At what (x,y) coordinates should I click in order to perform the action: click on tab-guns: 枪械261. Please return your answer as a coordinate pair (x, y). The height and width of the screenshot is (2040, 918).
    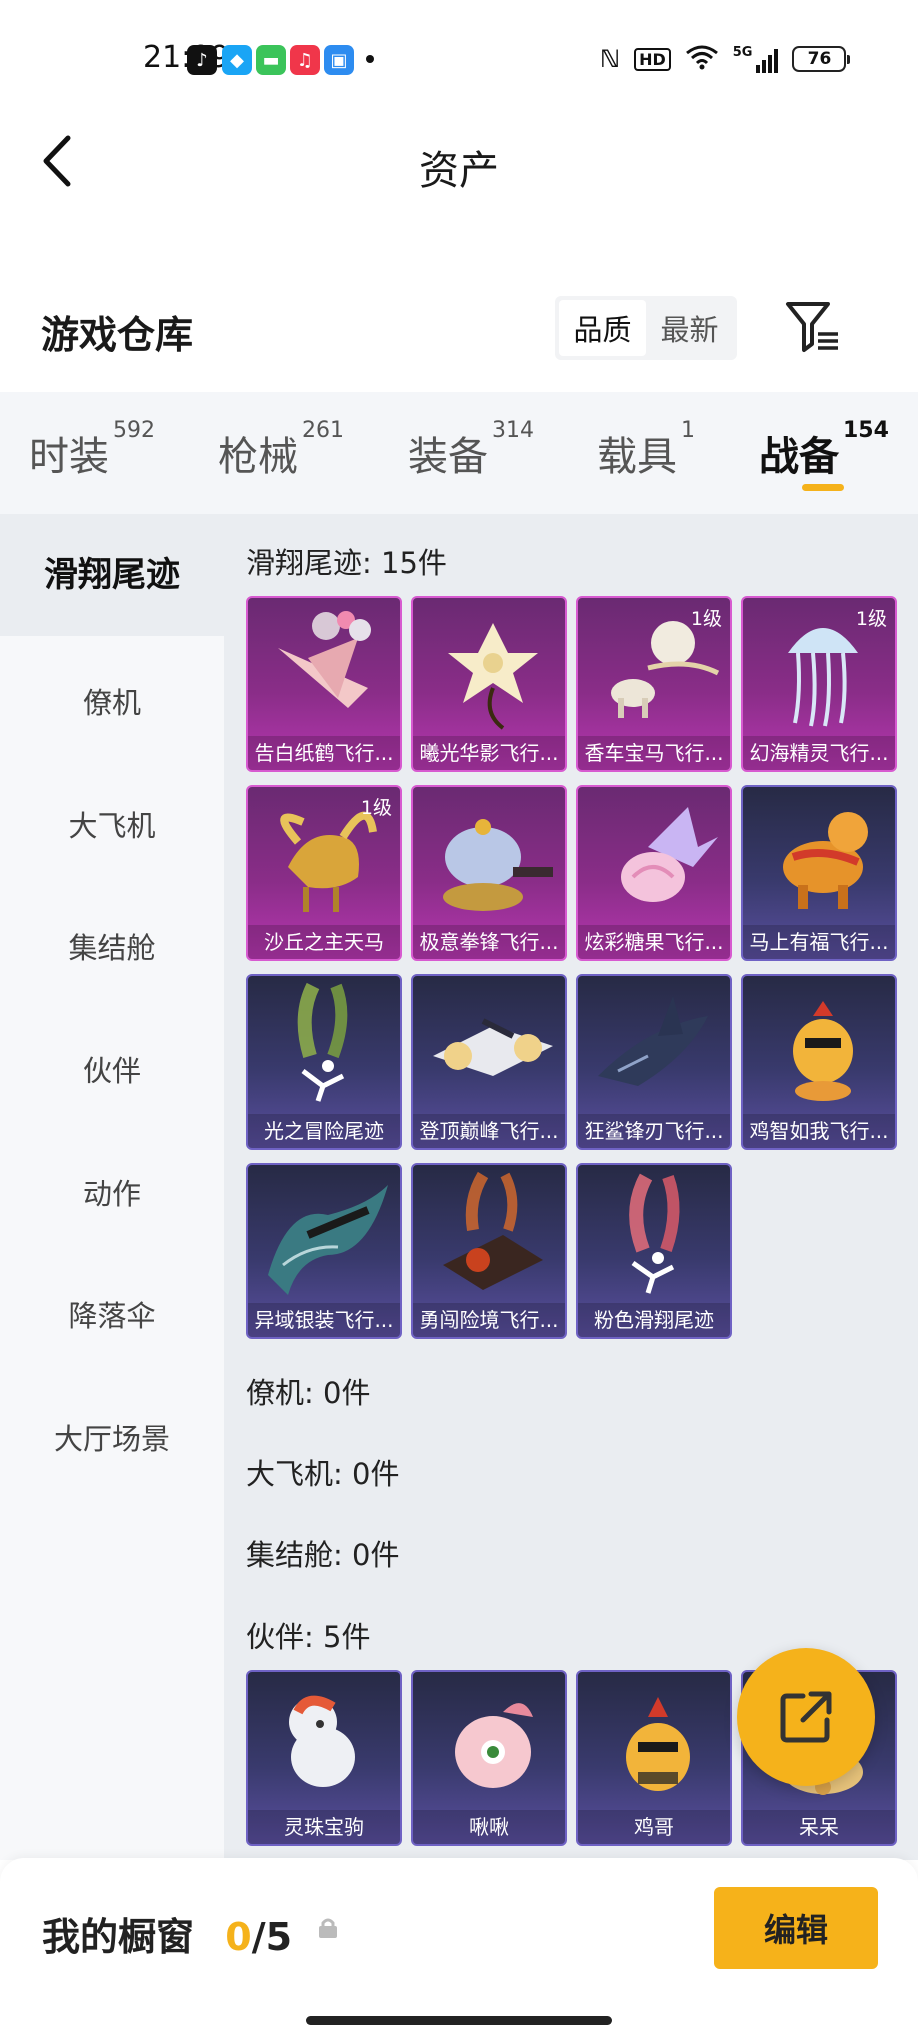
    Looking at the image, I should click on (281, 450).